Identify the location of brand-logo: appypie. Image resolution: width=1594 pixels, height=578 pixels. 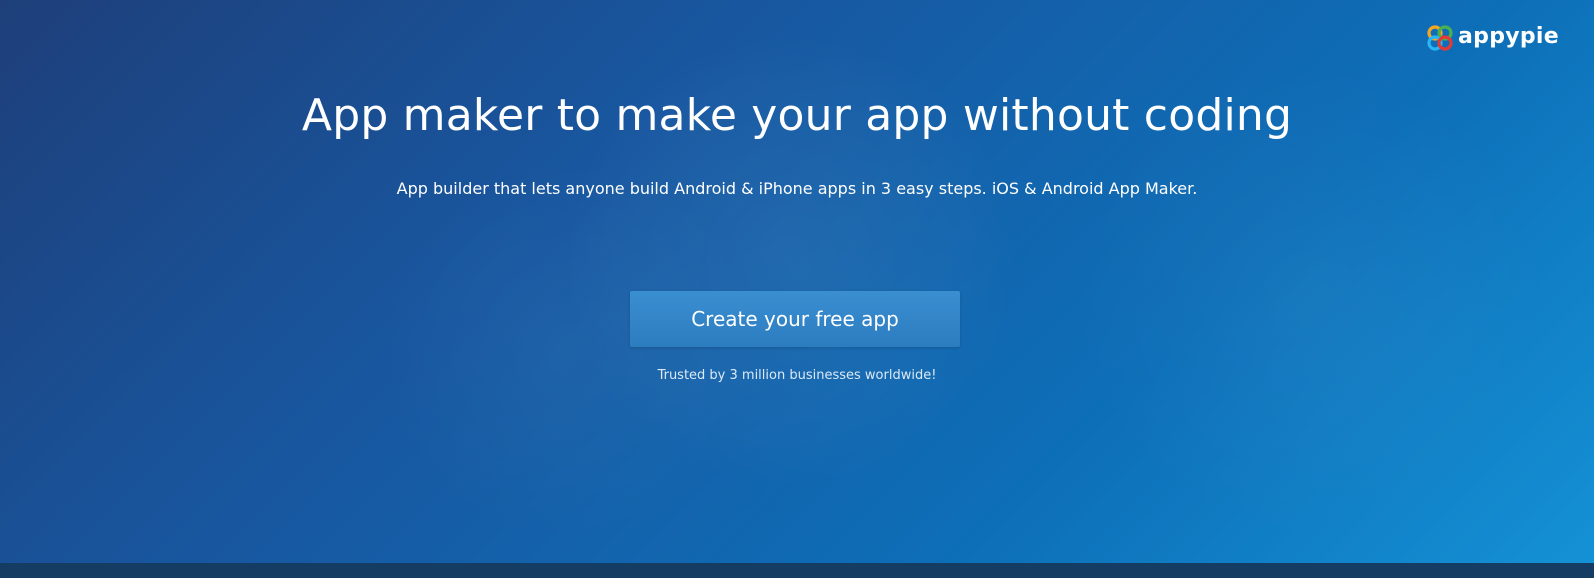
(1492, 38).